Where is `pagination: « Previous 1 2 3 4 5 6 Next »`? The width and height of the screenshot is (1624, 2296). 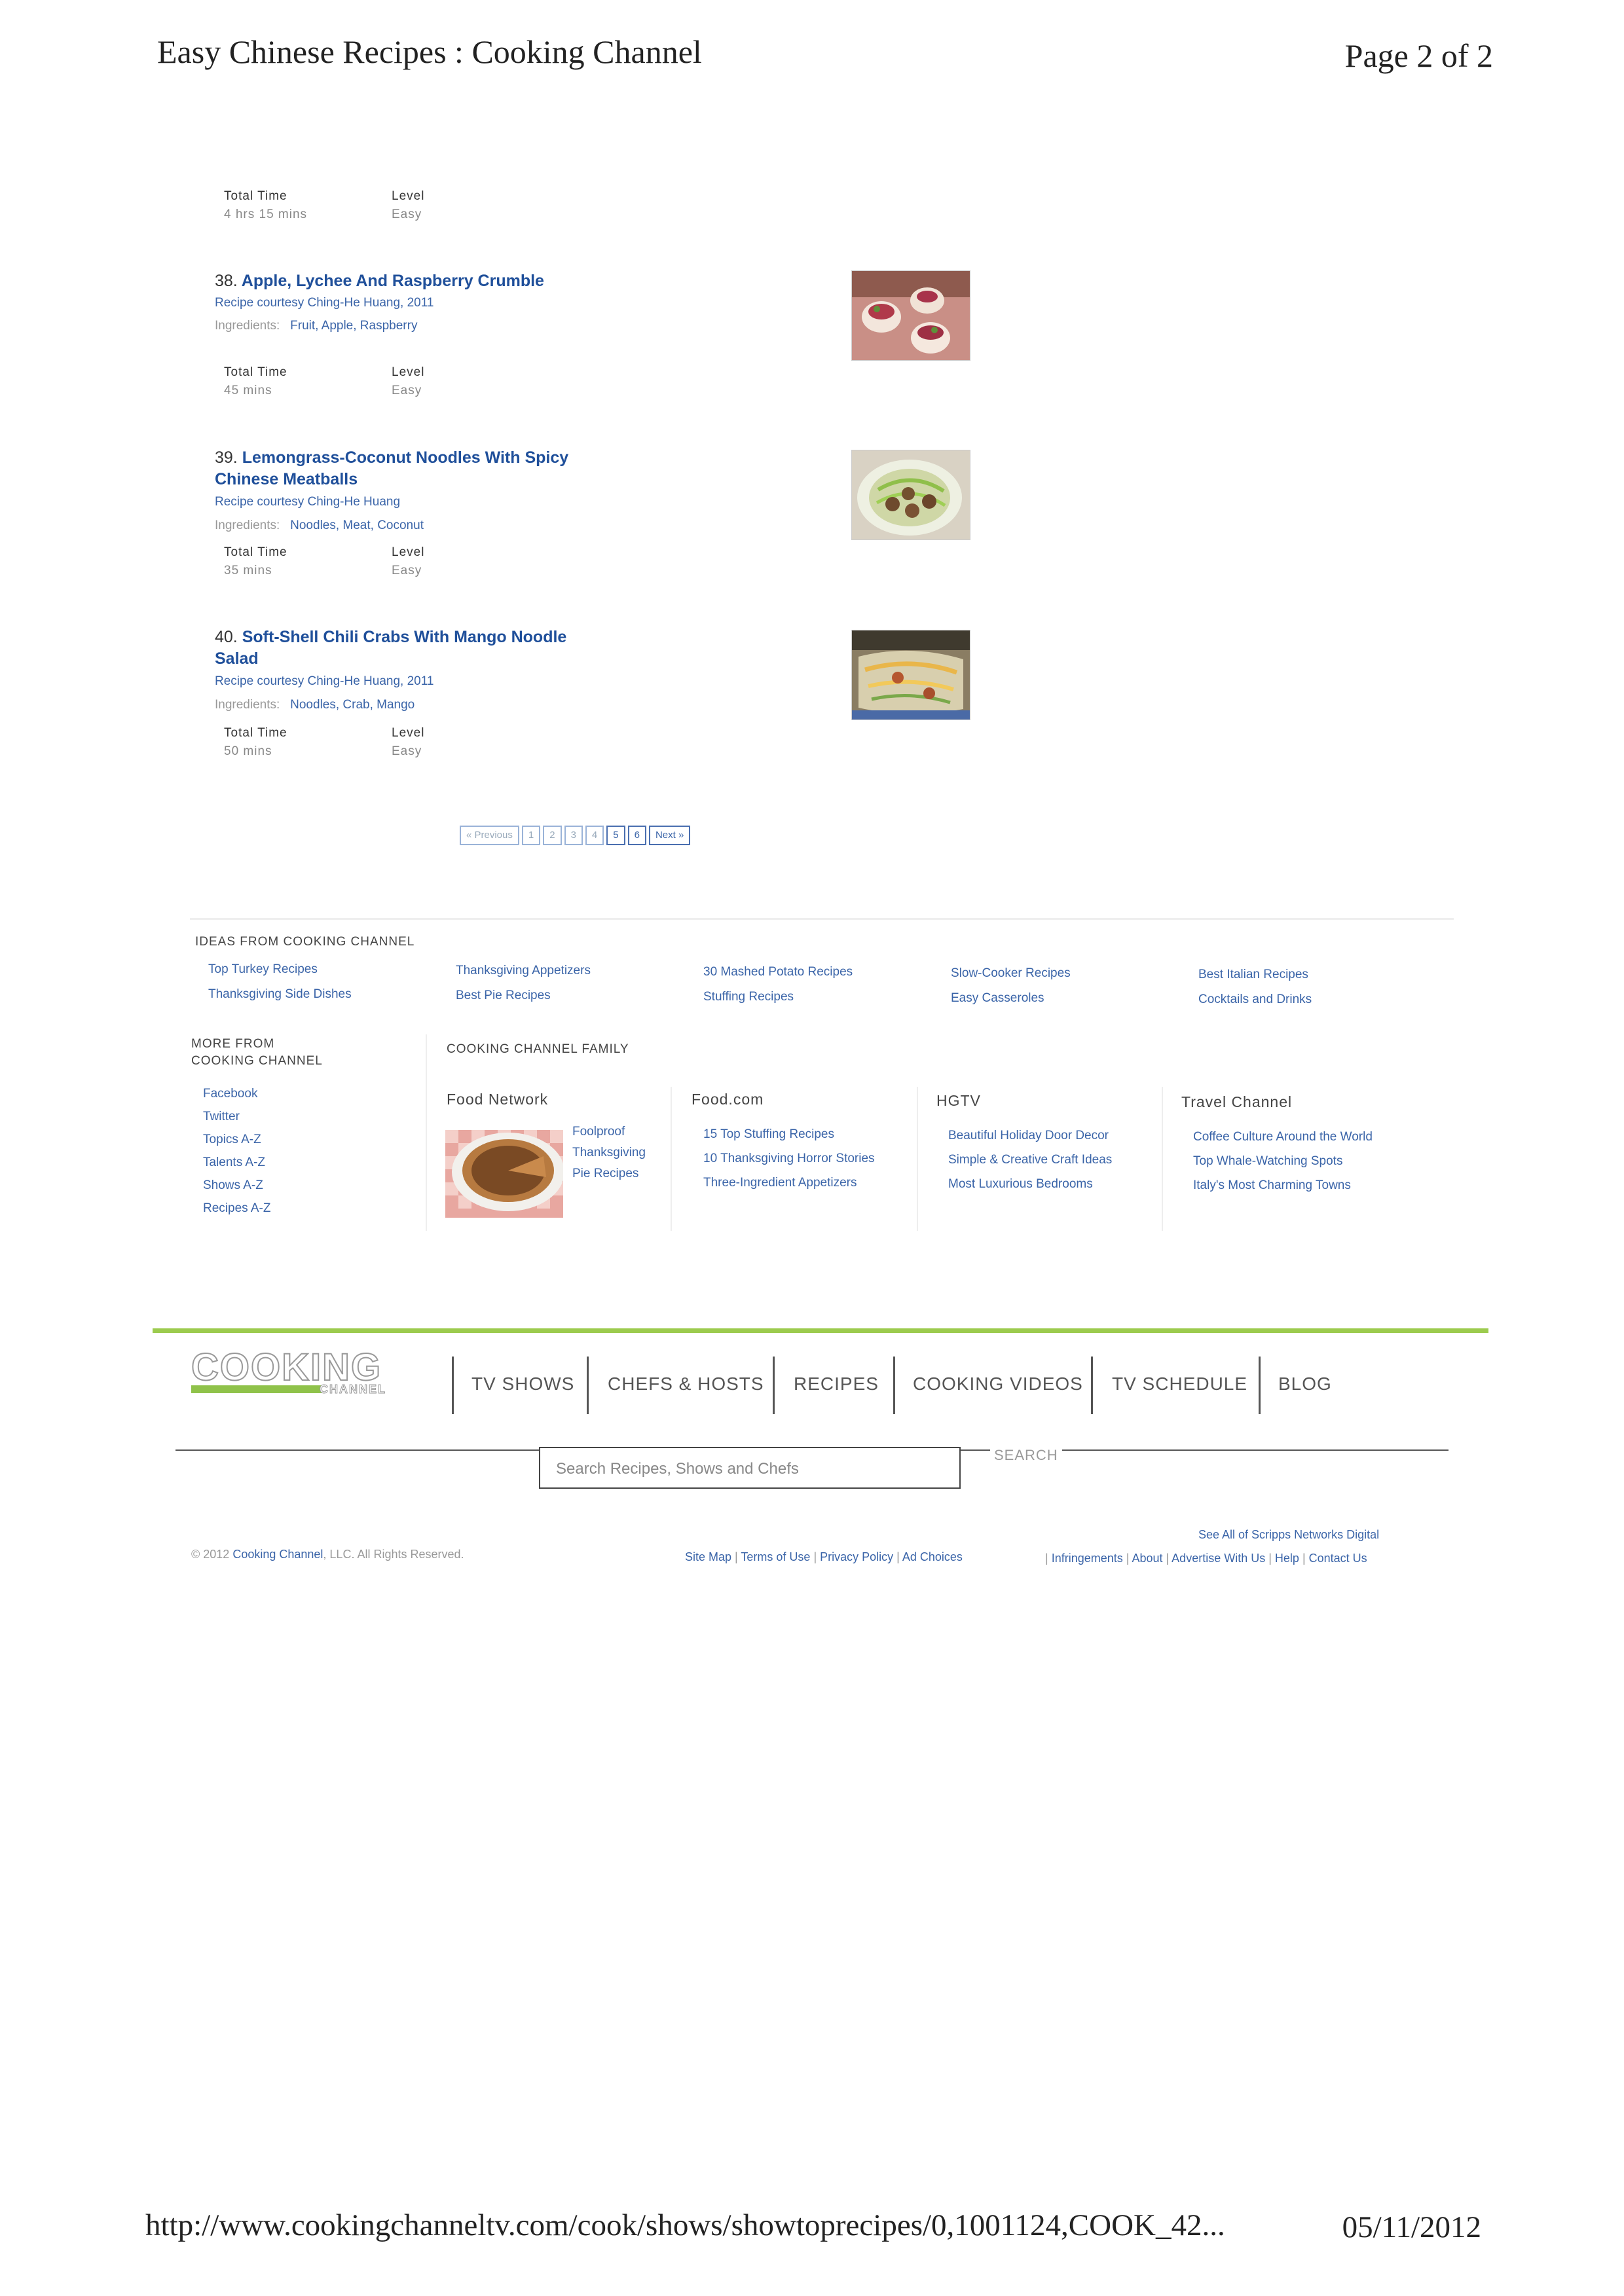 pagination: « Previous 1 2 3 4 5 6 Next » is located at coordinates (575, 835).